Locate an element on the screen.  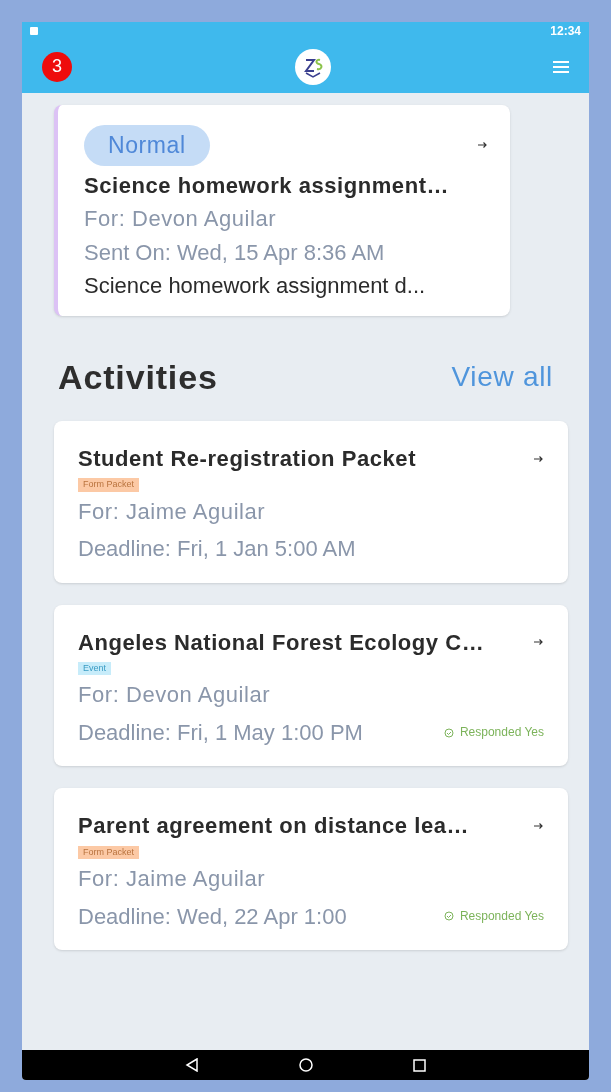
activity-card: Student Re-registration Packet Form Packet For: Jaime Aguilar Deadline: Fri, 1 Jan 5:00 AM is located at coordinates (311, 501).